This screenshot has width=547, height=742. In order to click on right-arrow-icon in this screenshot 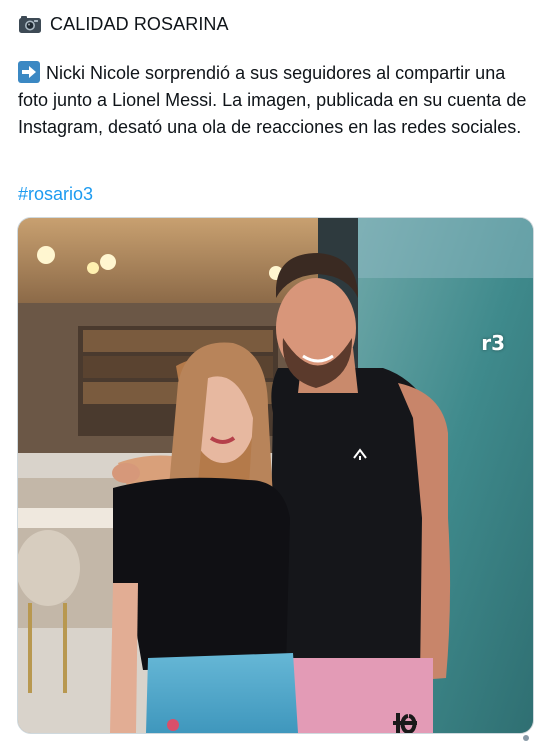, I will do `click(29, 72)`.